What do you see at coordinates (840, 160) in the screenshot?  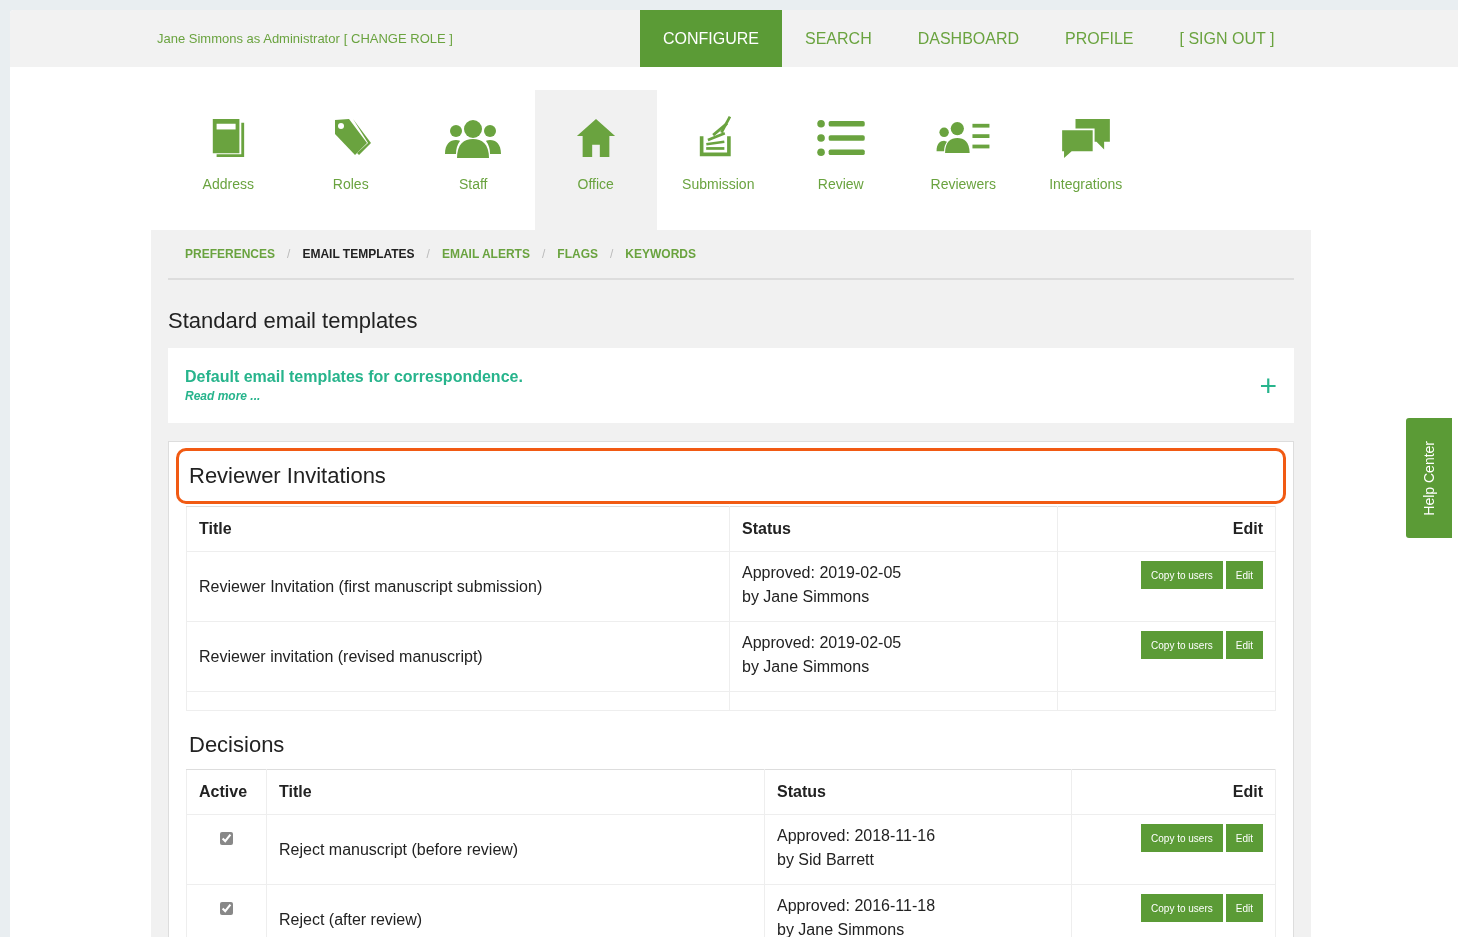 I see `config-tab: Review` at bounding box center [840, 160].